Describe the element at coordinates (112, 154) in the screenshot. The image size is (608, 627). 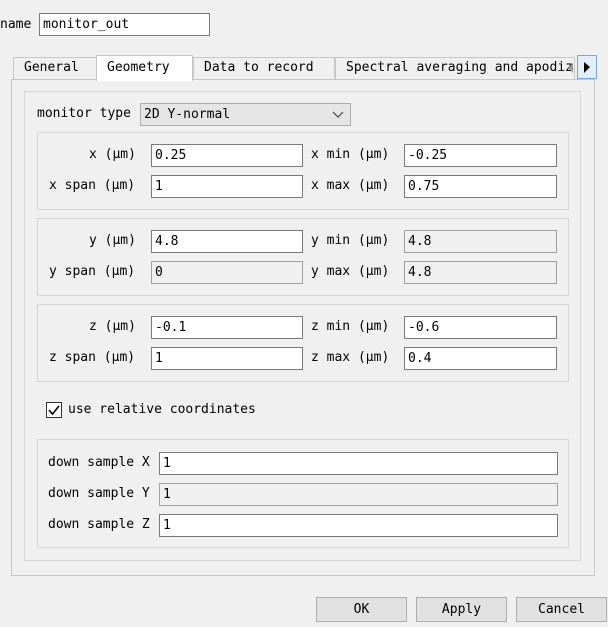
I see `x-label: x (μm)` at that location.